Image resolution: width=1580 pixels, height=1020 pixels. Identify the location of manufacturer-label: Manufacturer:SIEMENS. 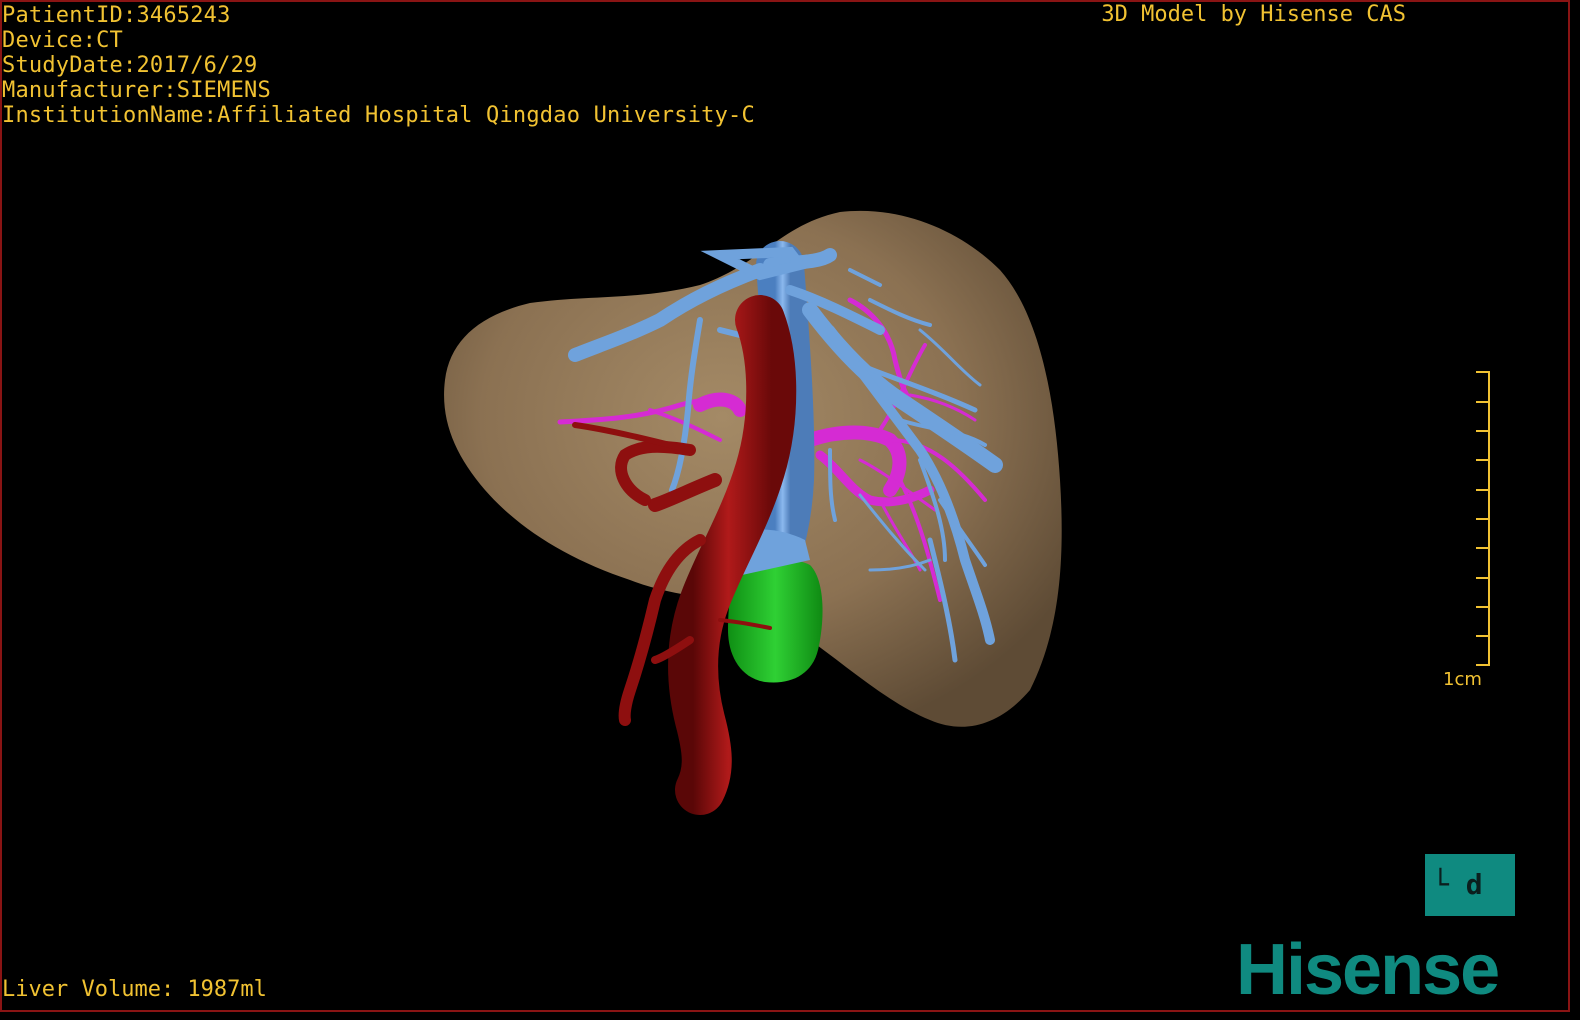
(136, 90).